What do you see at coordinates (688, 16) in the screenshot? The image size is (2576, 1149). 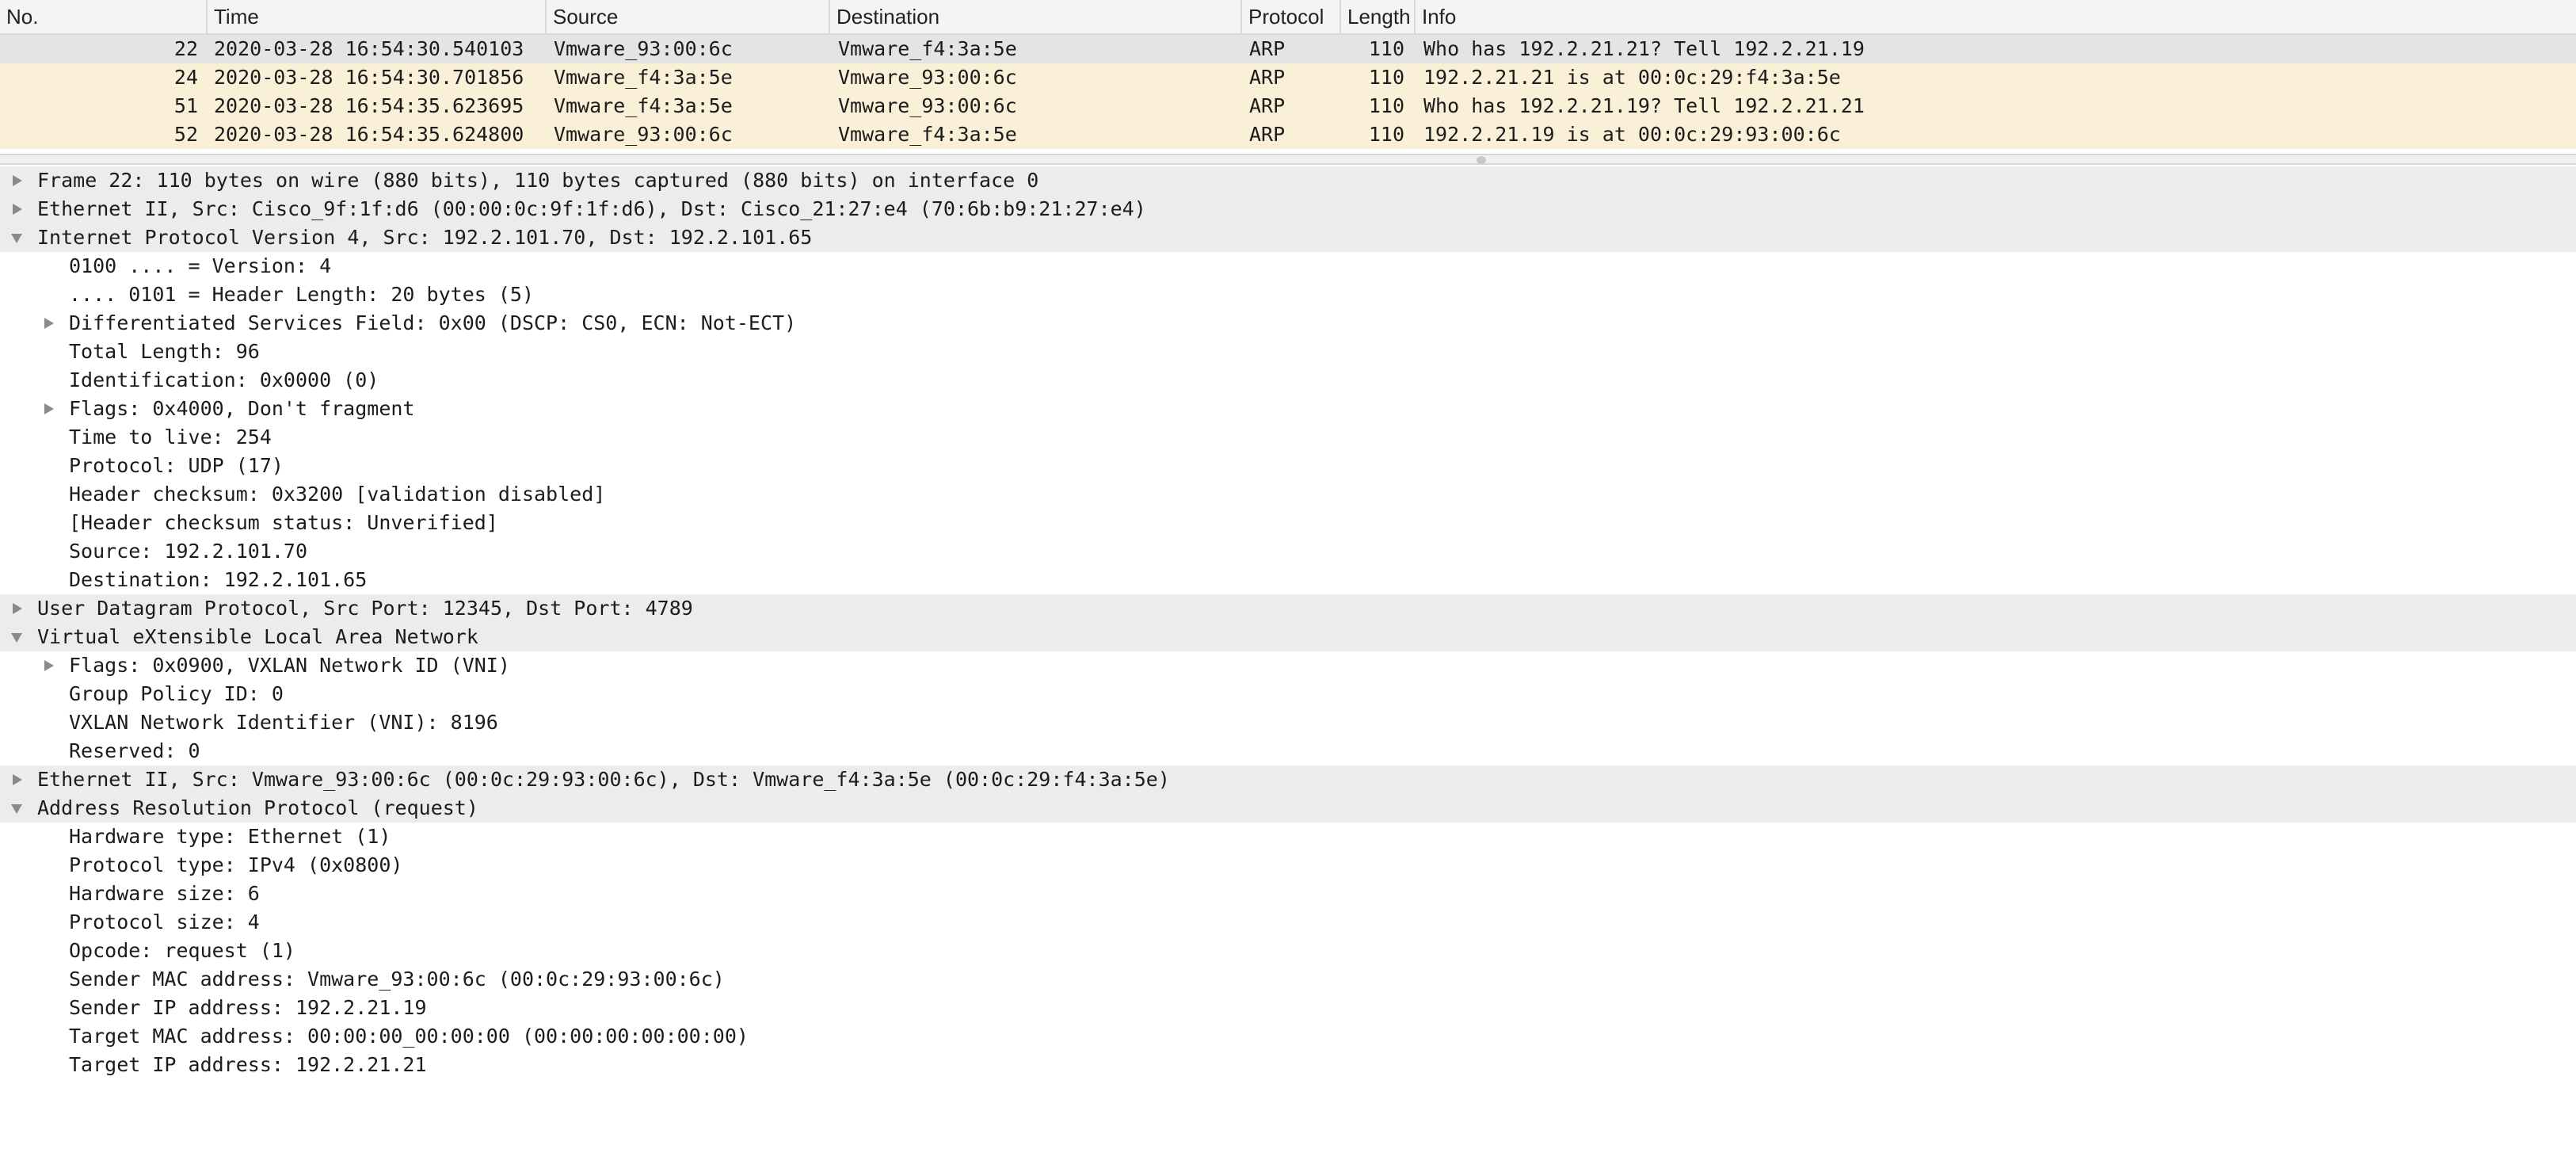 I see `column-header-source: Source` at bounding box center [688, 16].